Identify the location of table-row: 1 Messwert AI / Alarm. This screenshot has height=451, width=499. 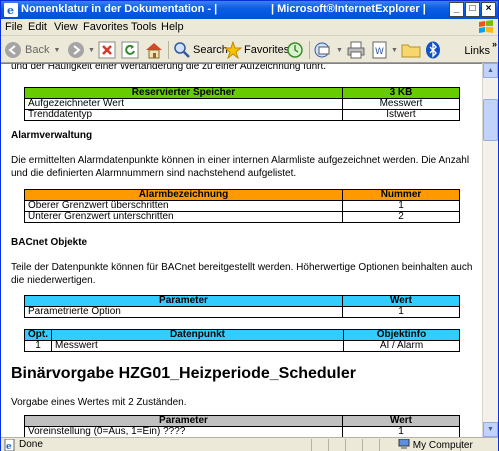
(242, 346).